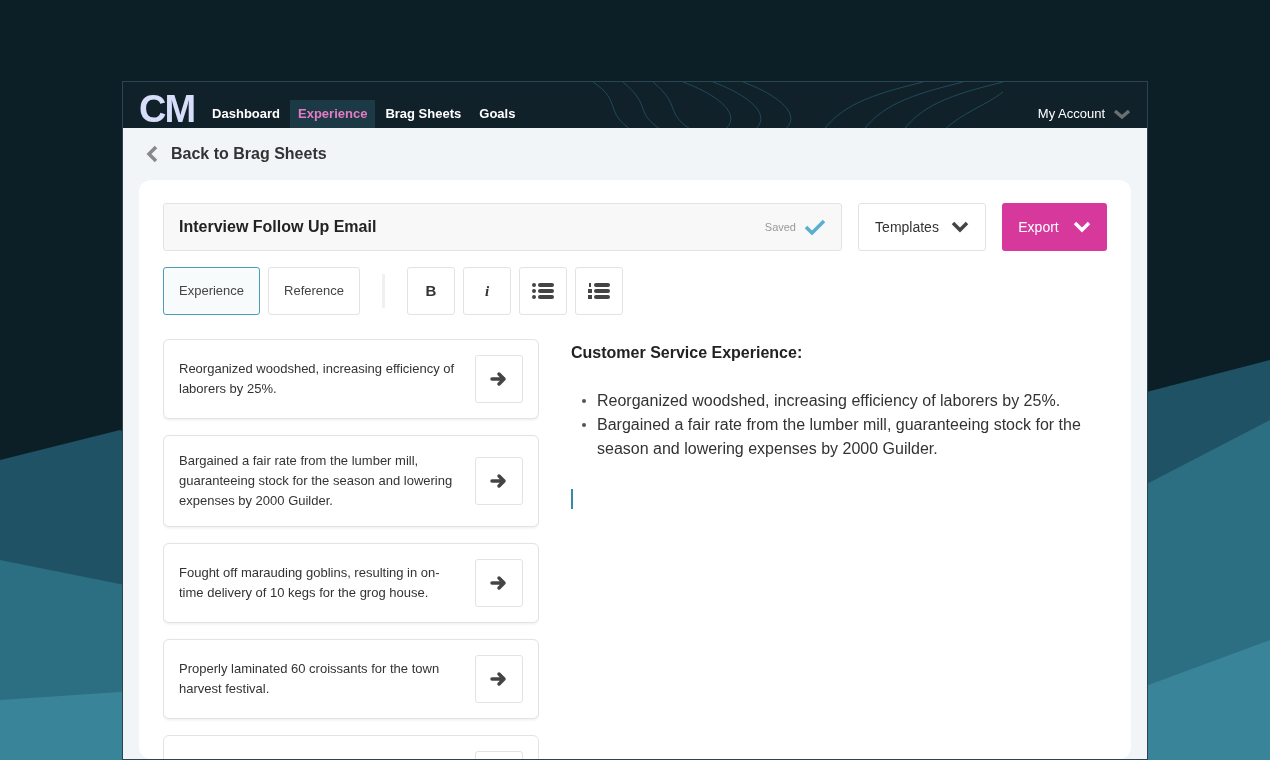  I want to click on bullet-text: Reorganized woodshed, increasing efficiency of laborers by 25%., so click(829, 401).